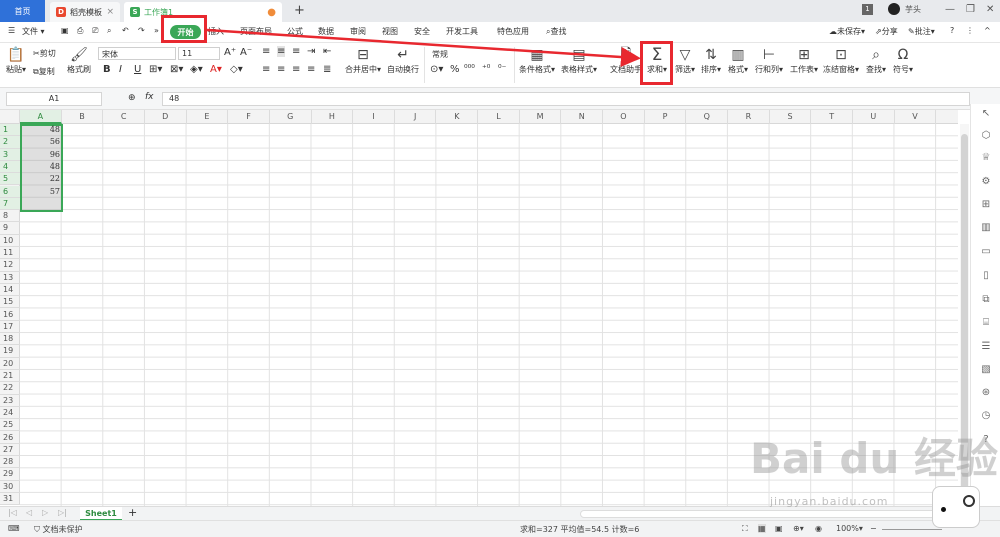 The image size is (1000, 537). I want to click on paste-button: 📋 粘贴▾, so click(16, 60).